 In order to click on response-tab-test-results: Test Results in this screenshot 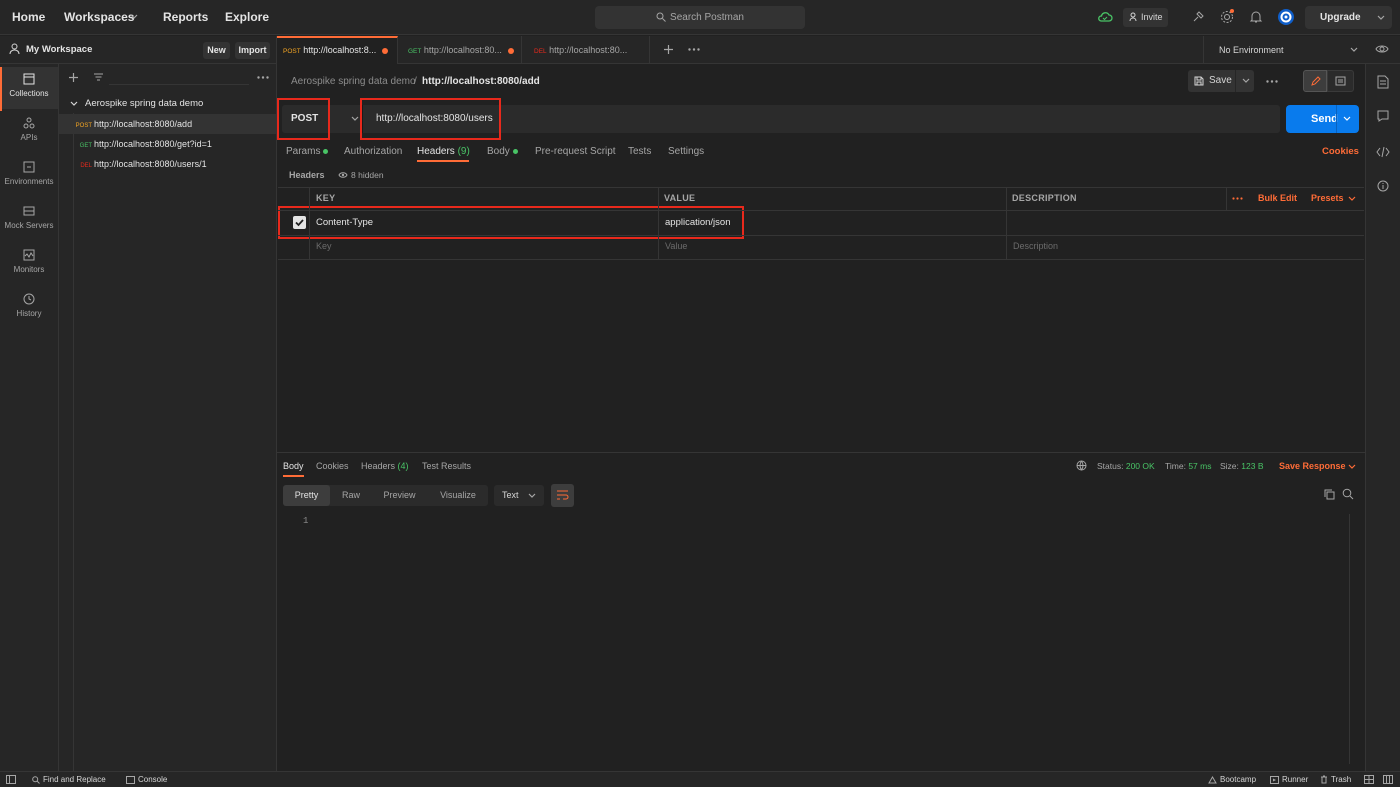, I will do `click(446, 466)`.